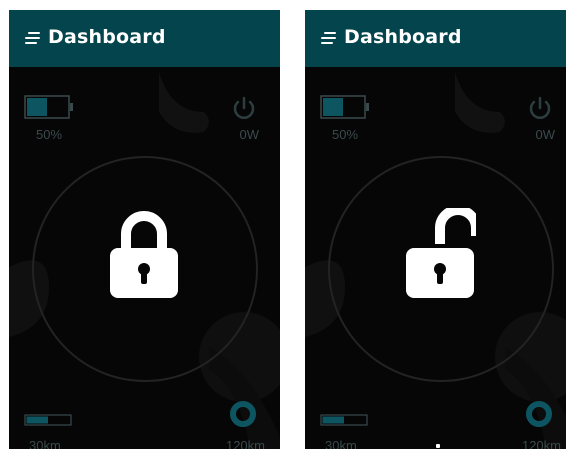 The height and width of the screenshot is (449, 566). I want to click on lock-open-icon, so click(440, 254).